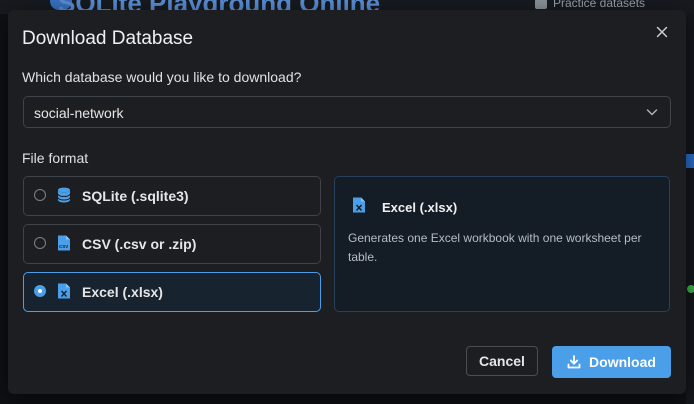  I want to click on cancel-button: Cancel, so click(502, 361).